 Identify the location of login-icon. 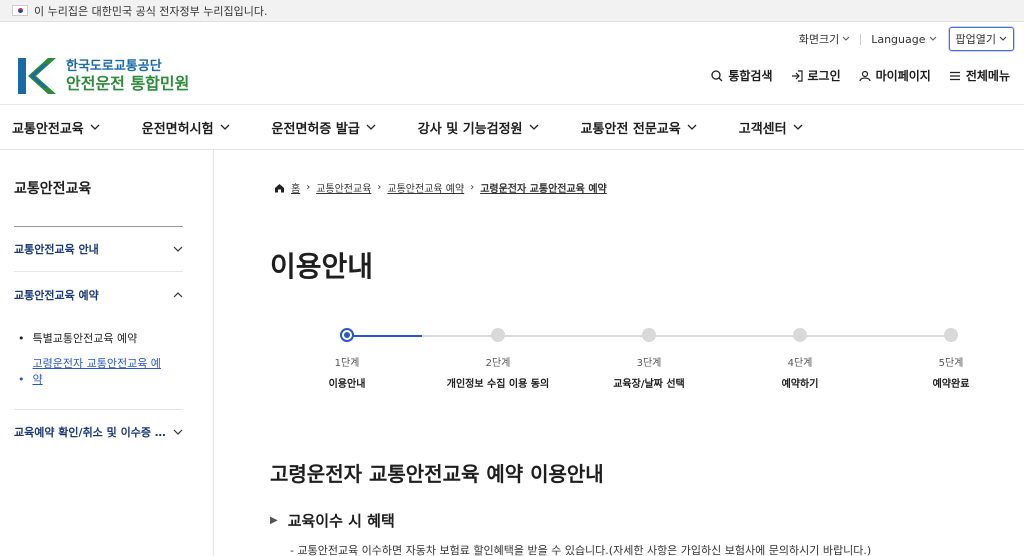
(797, 75).